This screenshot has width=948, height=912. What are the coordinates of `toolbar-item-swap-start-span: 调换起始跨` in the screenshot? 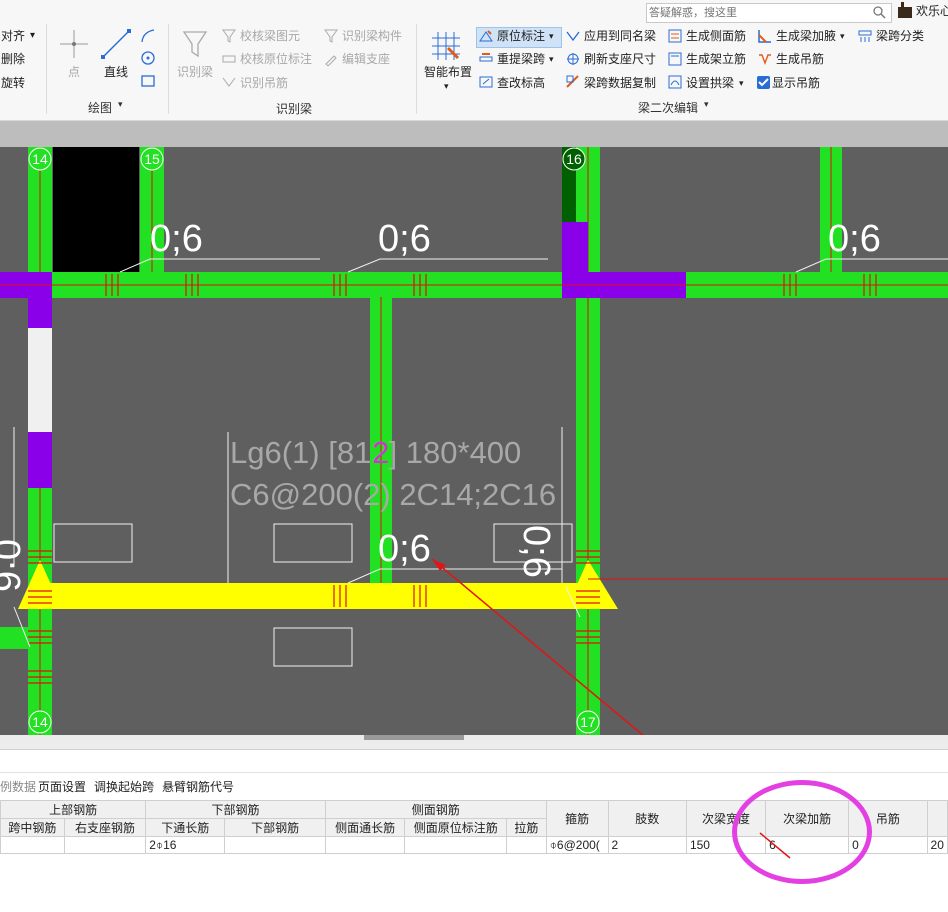 It's located at (124, 786).